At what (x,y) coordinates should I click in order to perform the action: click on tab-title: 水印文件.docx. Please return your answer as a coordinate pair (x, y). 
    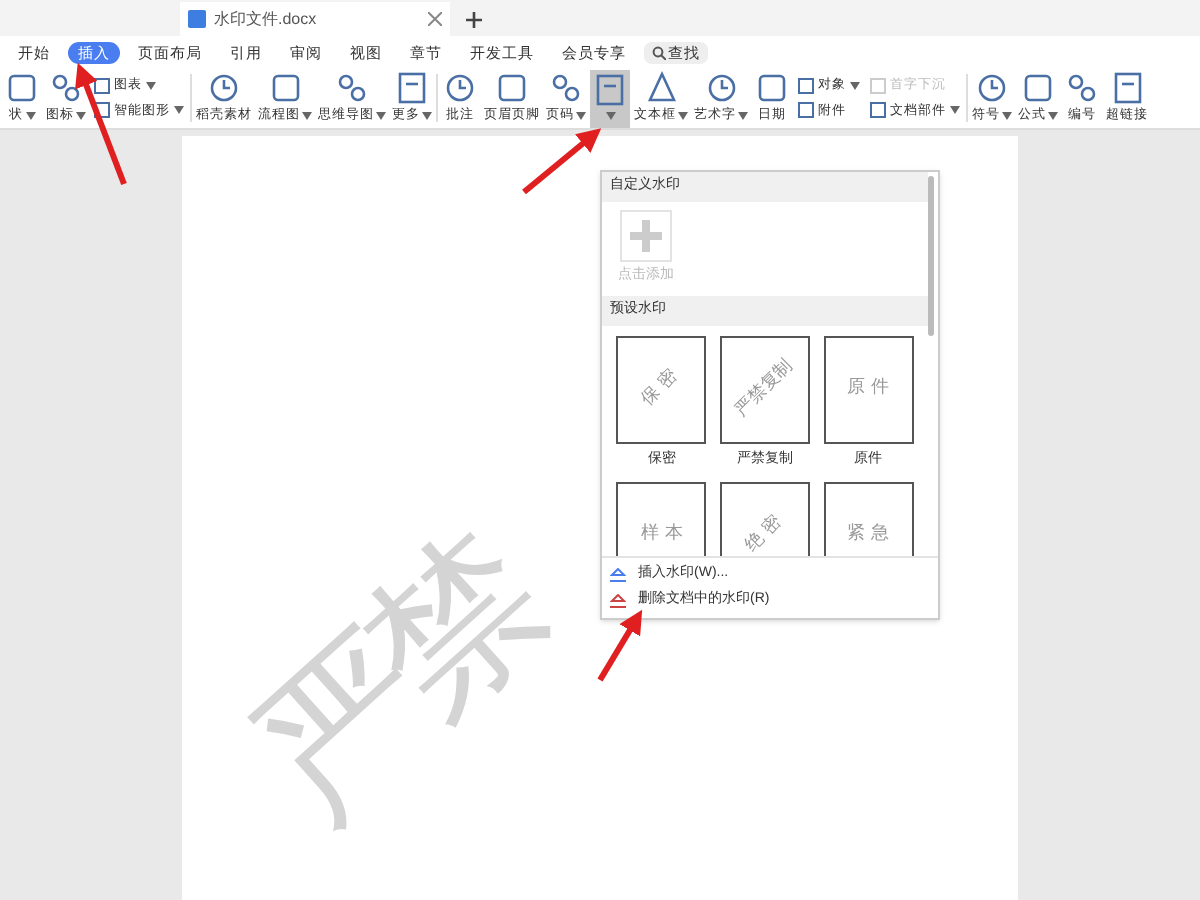
    Looking at the image, I should click on (265, 19).